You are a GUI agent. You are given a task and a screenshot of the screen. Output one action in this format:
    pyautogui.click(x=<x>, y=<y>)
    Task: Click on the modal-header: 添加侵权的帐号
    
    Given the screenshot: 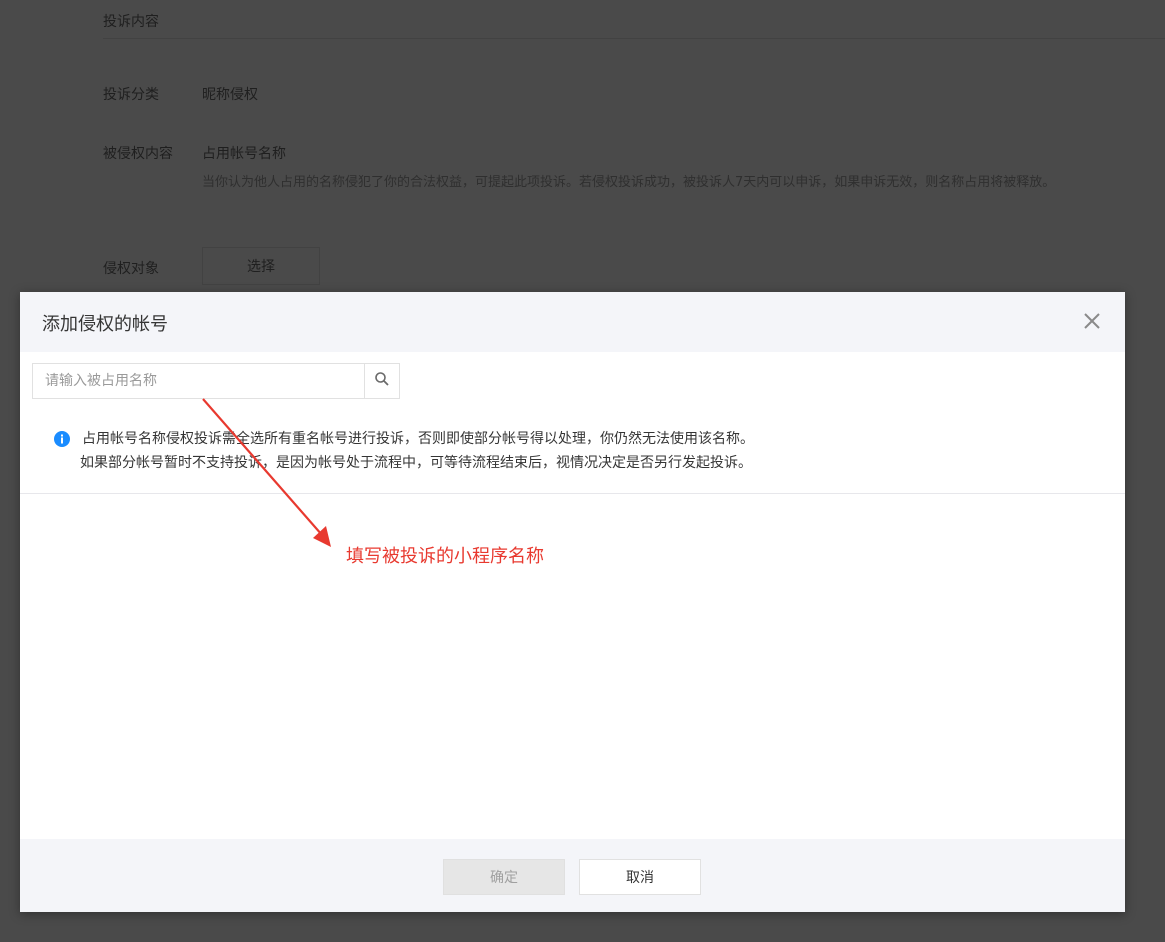 What is the action you would take?
    pyautogui.click(x=572, y=322)
    